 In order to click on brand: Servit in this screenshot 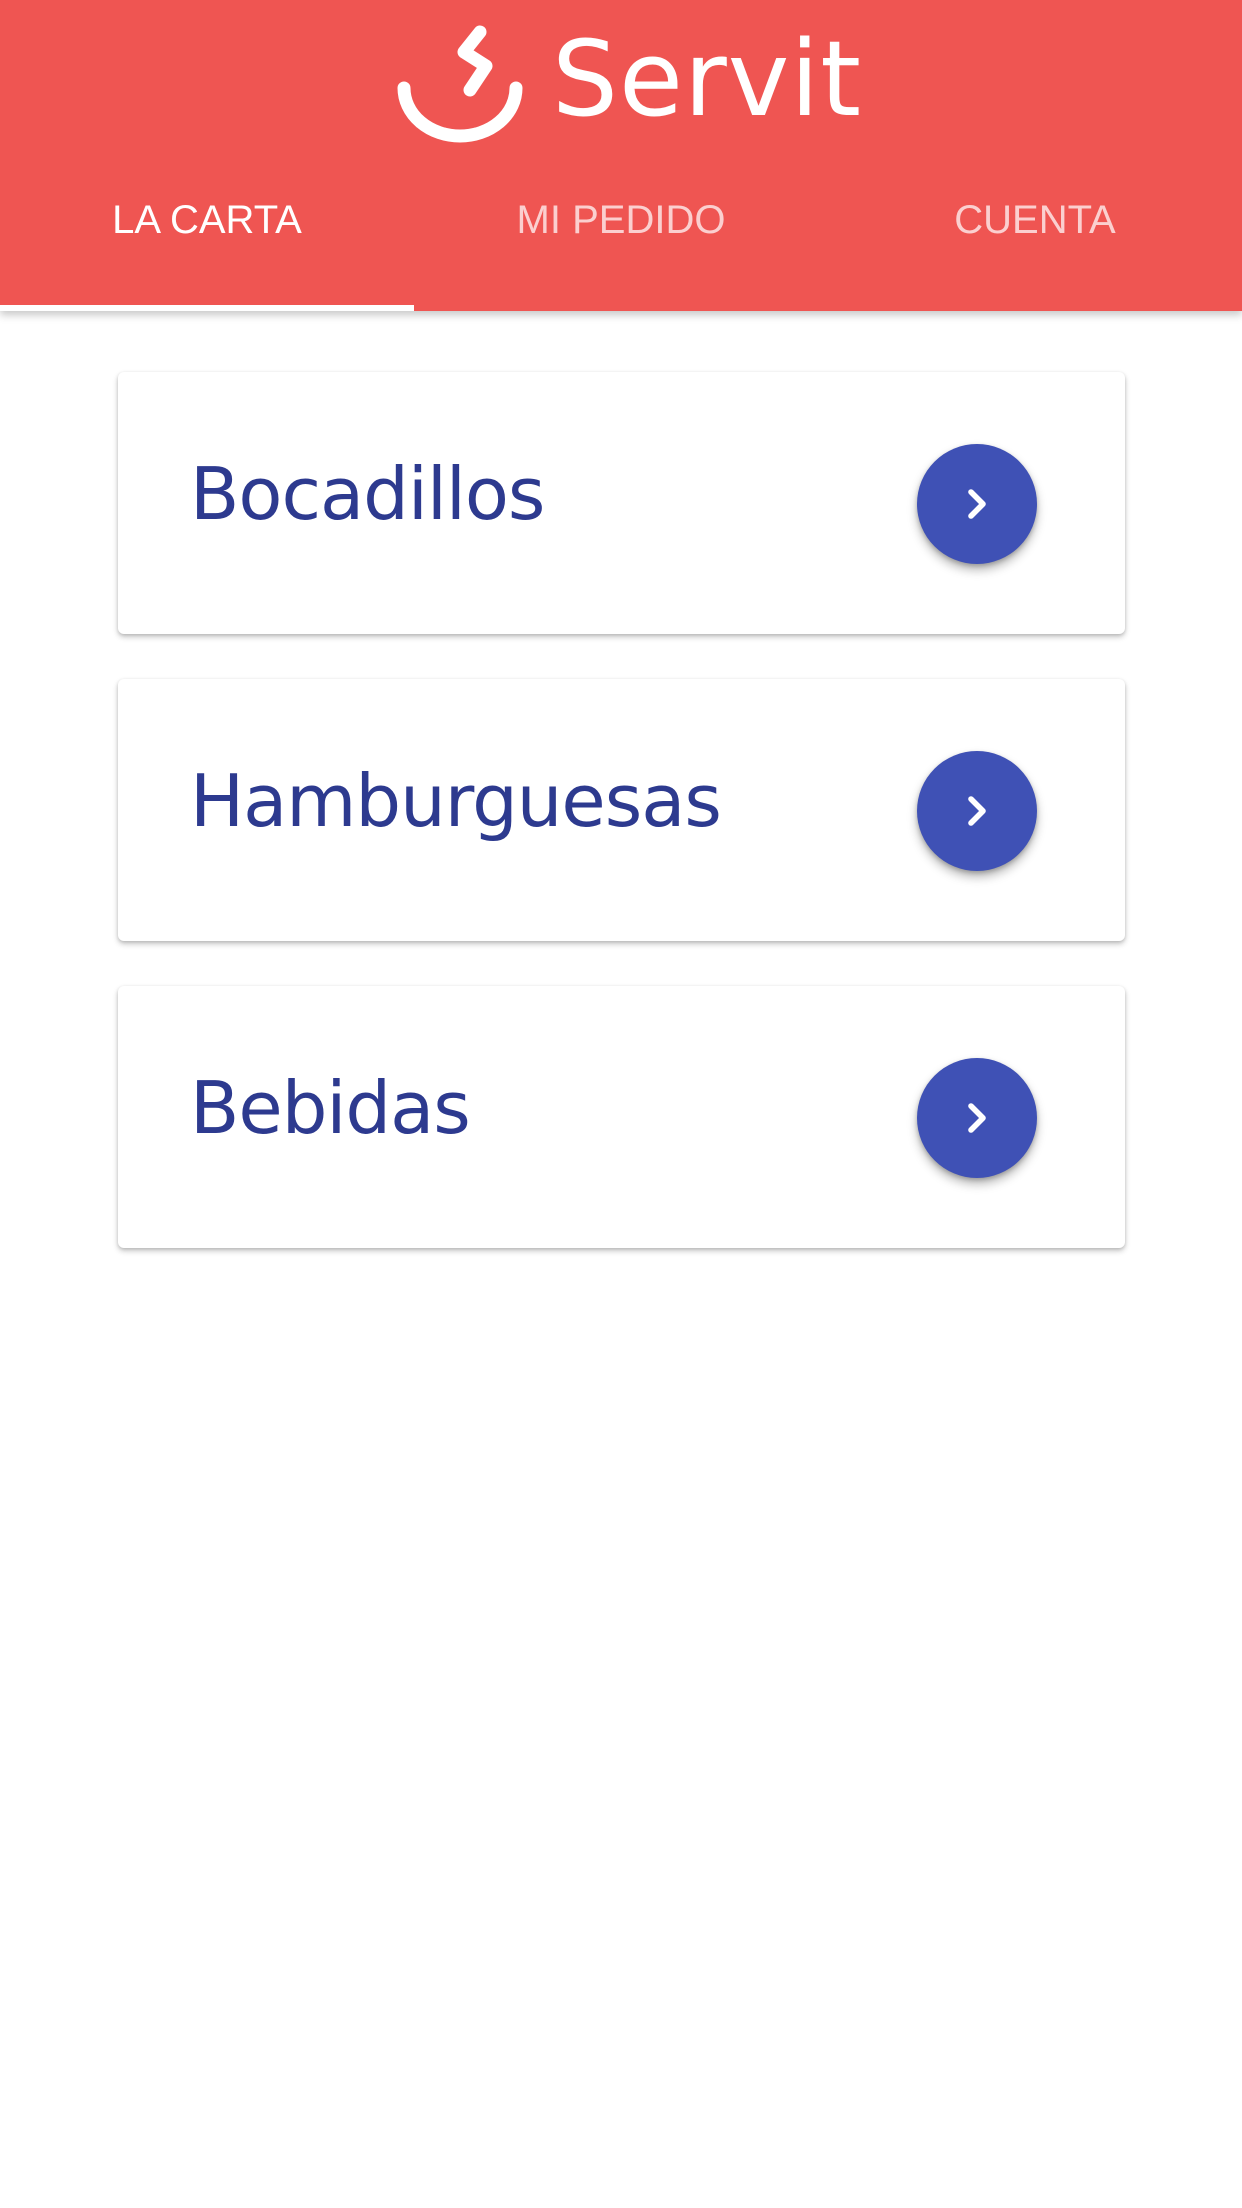, I will do `click(626, 83)`.